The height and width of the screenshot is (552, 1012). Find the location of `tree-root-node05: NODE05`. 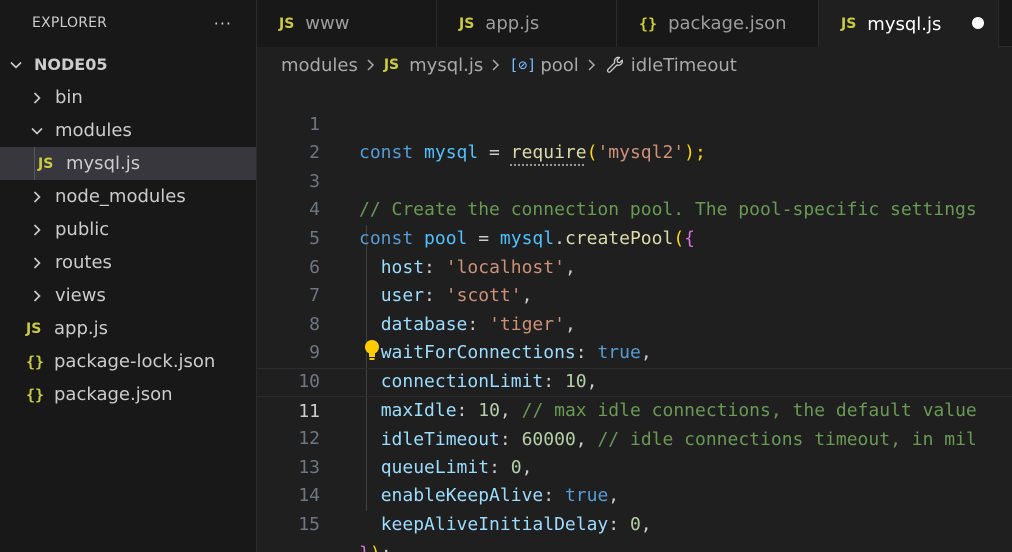

tree-root-node05: NODE05 is located at coordinates (128, 64).